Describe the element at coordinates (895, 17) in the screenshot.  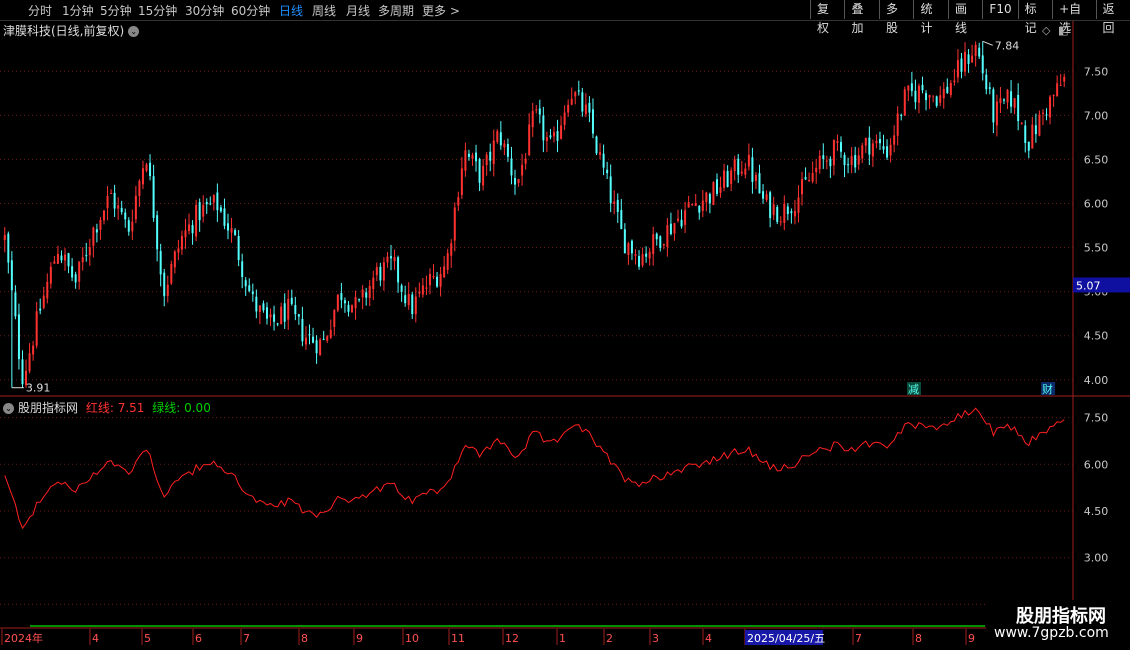
I see `toolbar-button-2: 多股` at that location.